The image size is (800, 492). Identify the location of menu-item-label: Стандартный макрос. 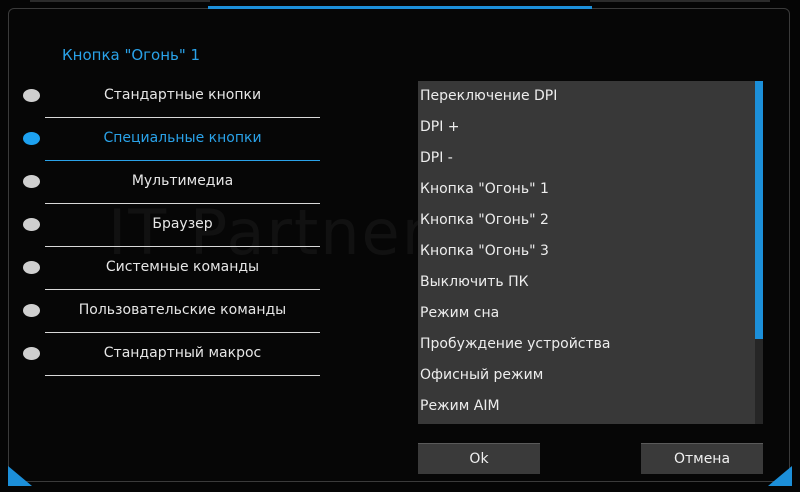
(182, 353).